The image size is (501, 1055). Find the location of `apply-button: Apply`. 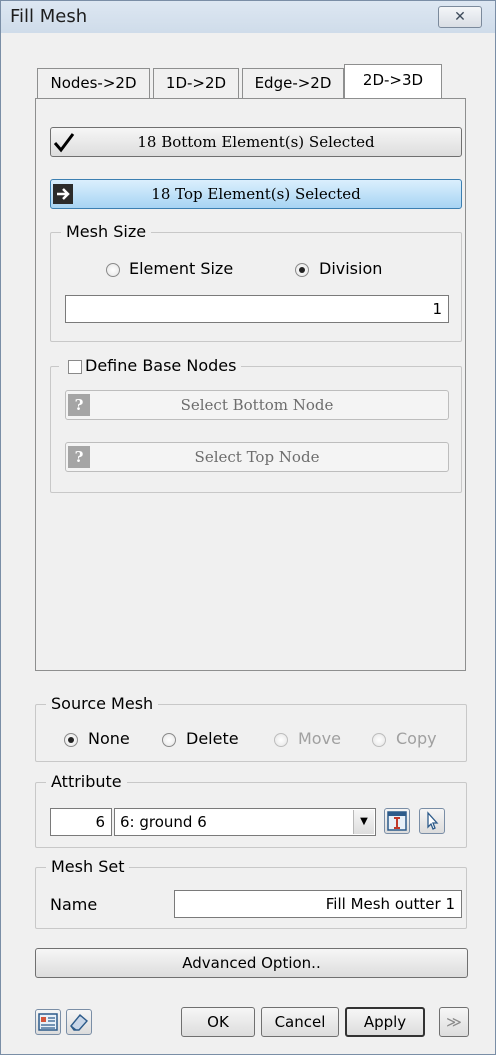

apply-button: Apply is located at coordinates (385, 1022).